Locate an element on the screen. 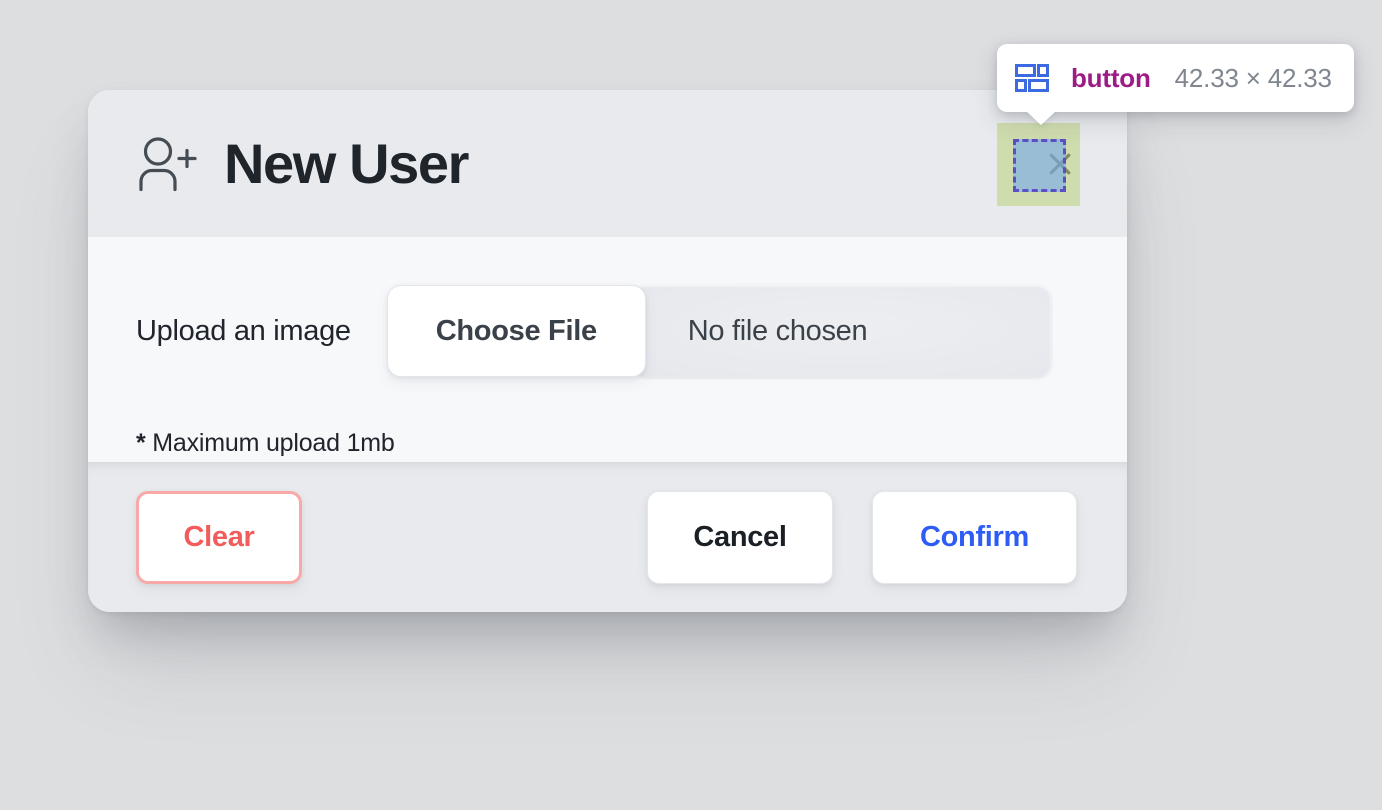 The height and width of the screenshot is (810, 1382). page-title: New User is located at coordinates (346, 163).